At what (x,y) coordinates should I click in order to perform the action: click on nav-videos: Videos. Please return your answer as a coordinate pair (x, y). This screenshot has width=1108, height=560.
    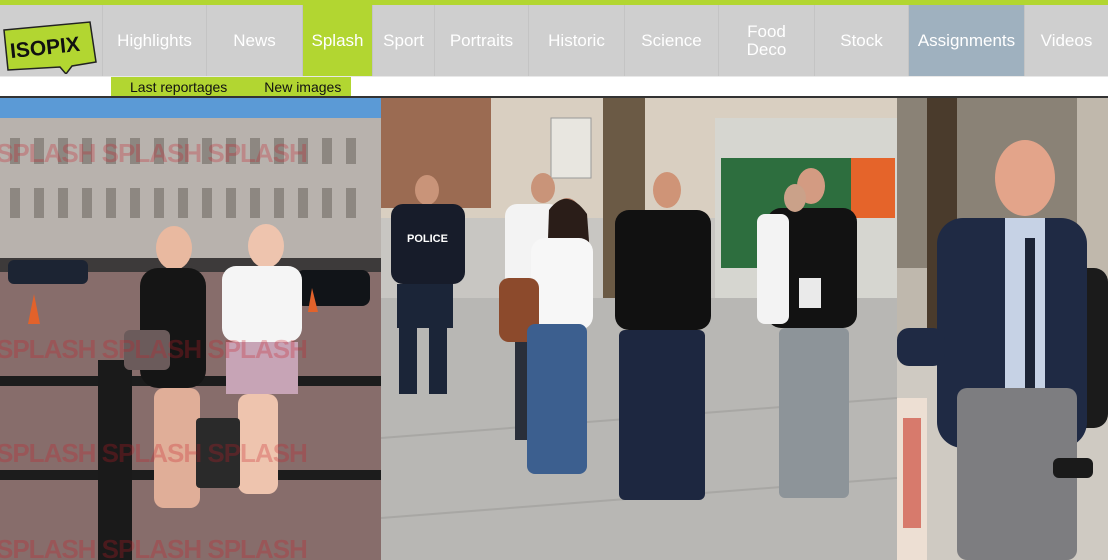
    Looking at the image, I should click on (1066, 40).